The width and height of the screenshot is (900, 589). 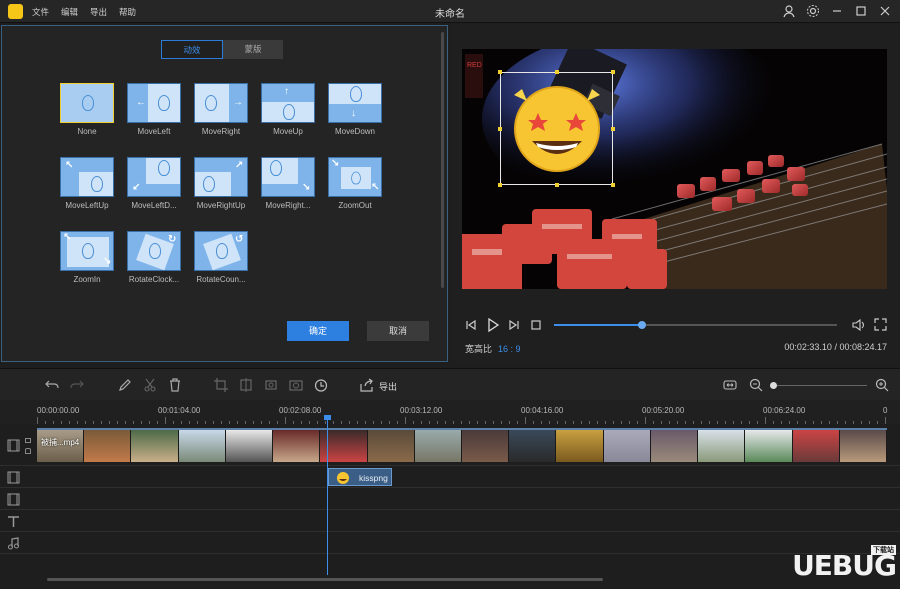 What do you see at coordinates (253, 49) in the screenshot?
I see `tab-mask: 蒙版` at bounding box center [253, 49].